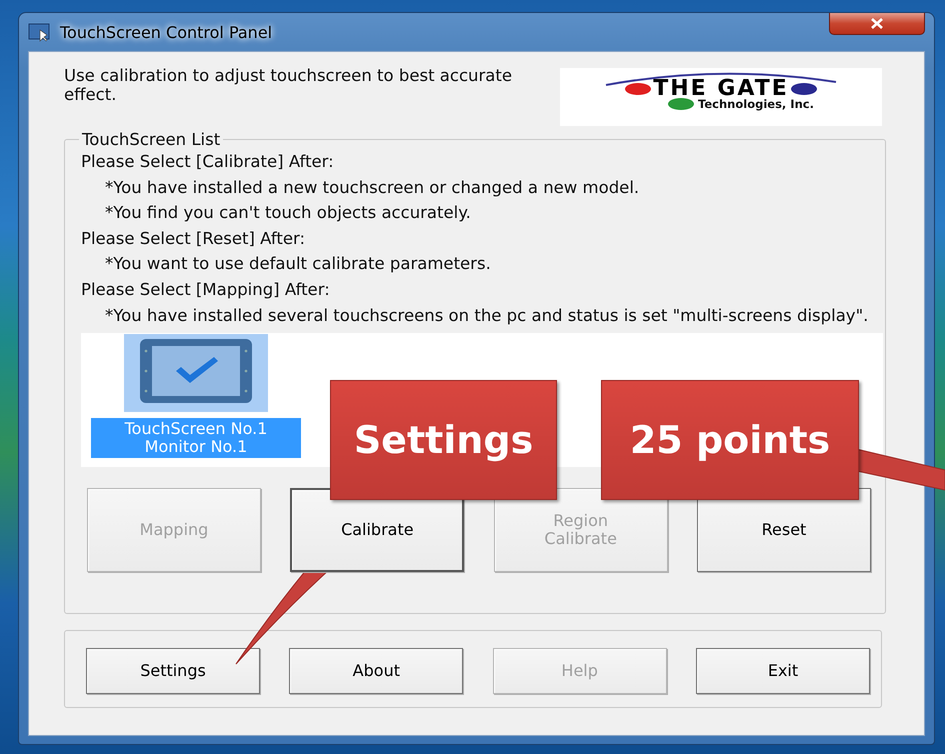 This screenshot has width=945, height=754. Describe the element at coordinates (783, 671) in the screenshot. I see `dialog-button: Exit` at that location.